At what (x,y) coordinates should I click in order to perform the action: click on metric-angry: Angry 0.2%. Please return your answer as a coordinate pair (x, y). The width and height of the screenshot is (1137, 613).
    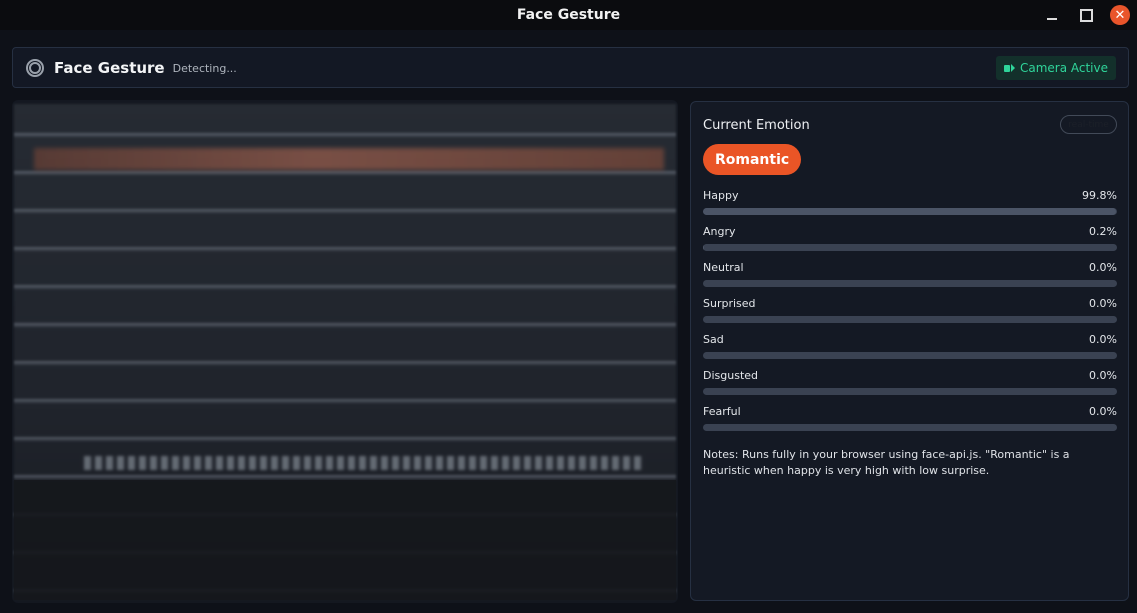
    Looking at the image, I should click on (910, 243).